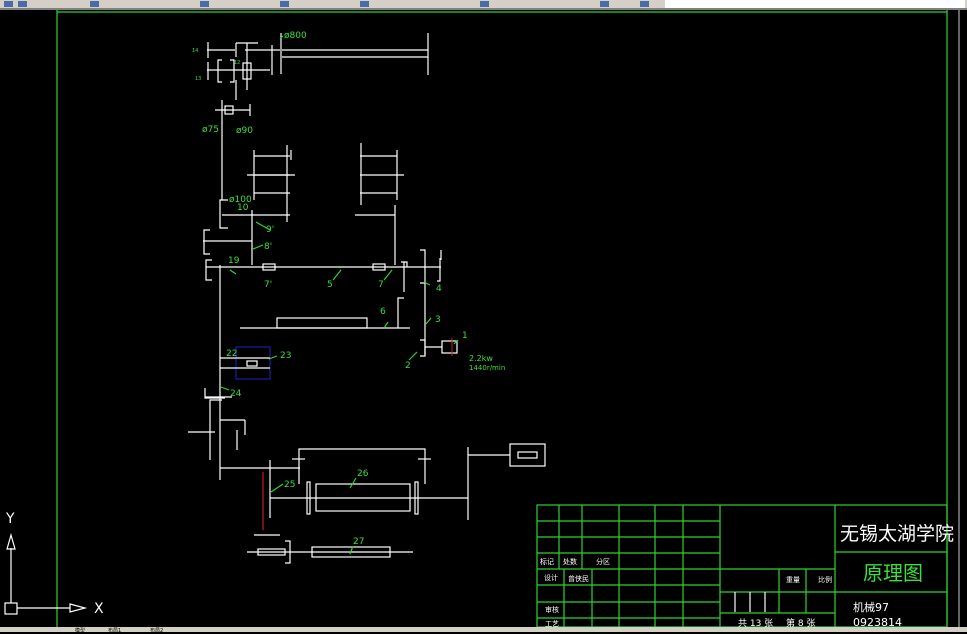 The width and height of the screenshot is (967, 634). Describe the element at coordinates (234, 261) in the screenshot. I see `label-19: 19` at that location.